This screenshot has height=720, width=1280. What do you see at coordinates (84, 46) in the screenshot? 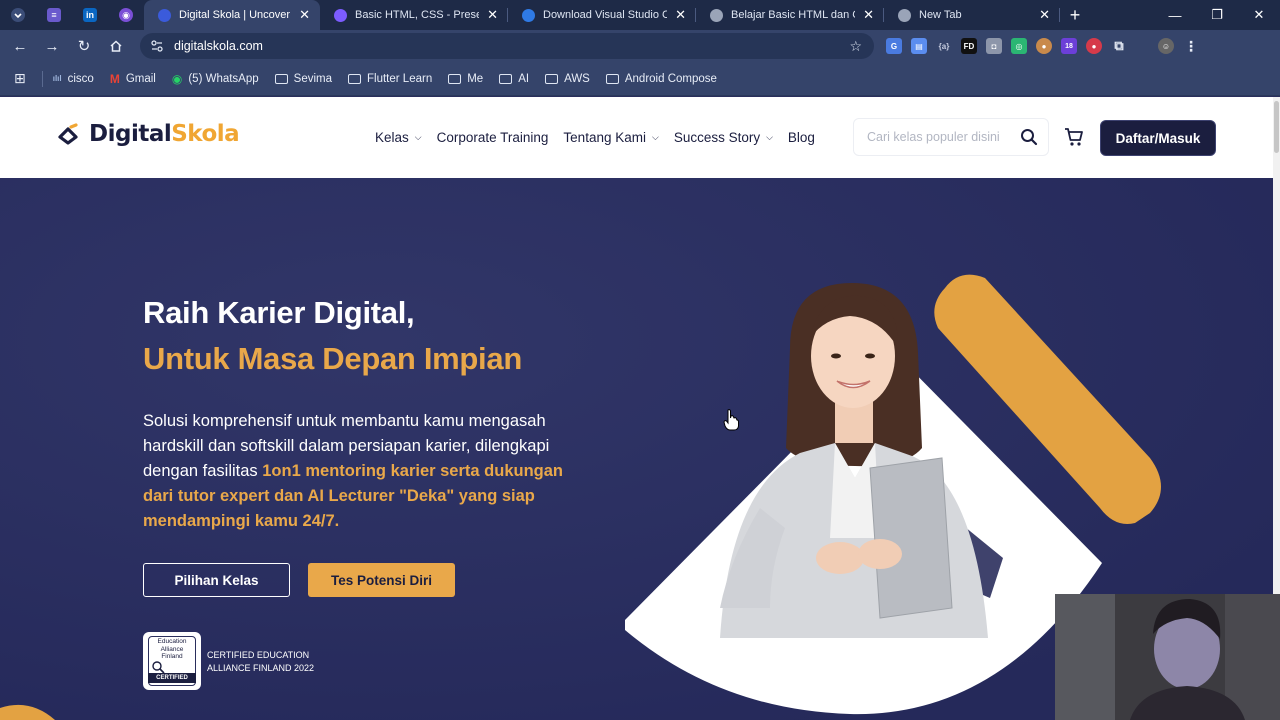
I see `reload-button: ↻` at bounding box center [84, 46].